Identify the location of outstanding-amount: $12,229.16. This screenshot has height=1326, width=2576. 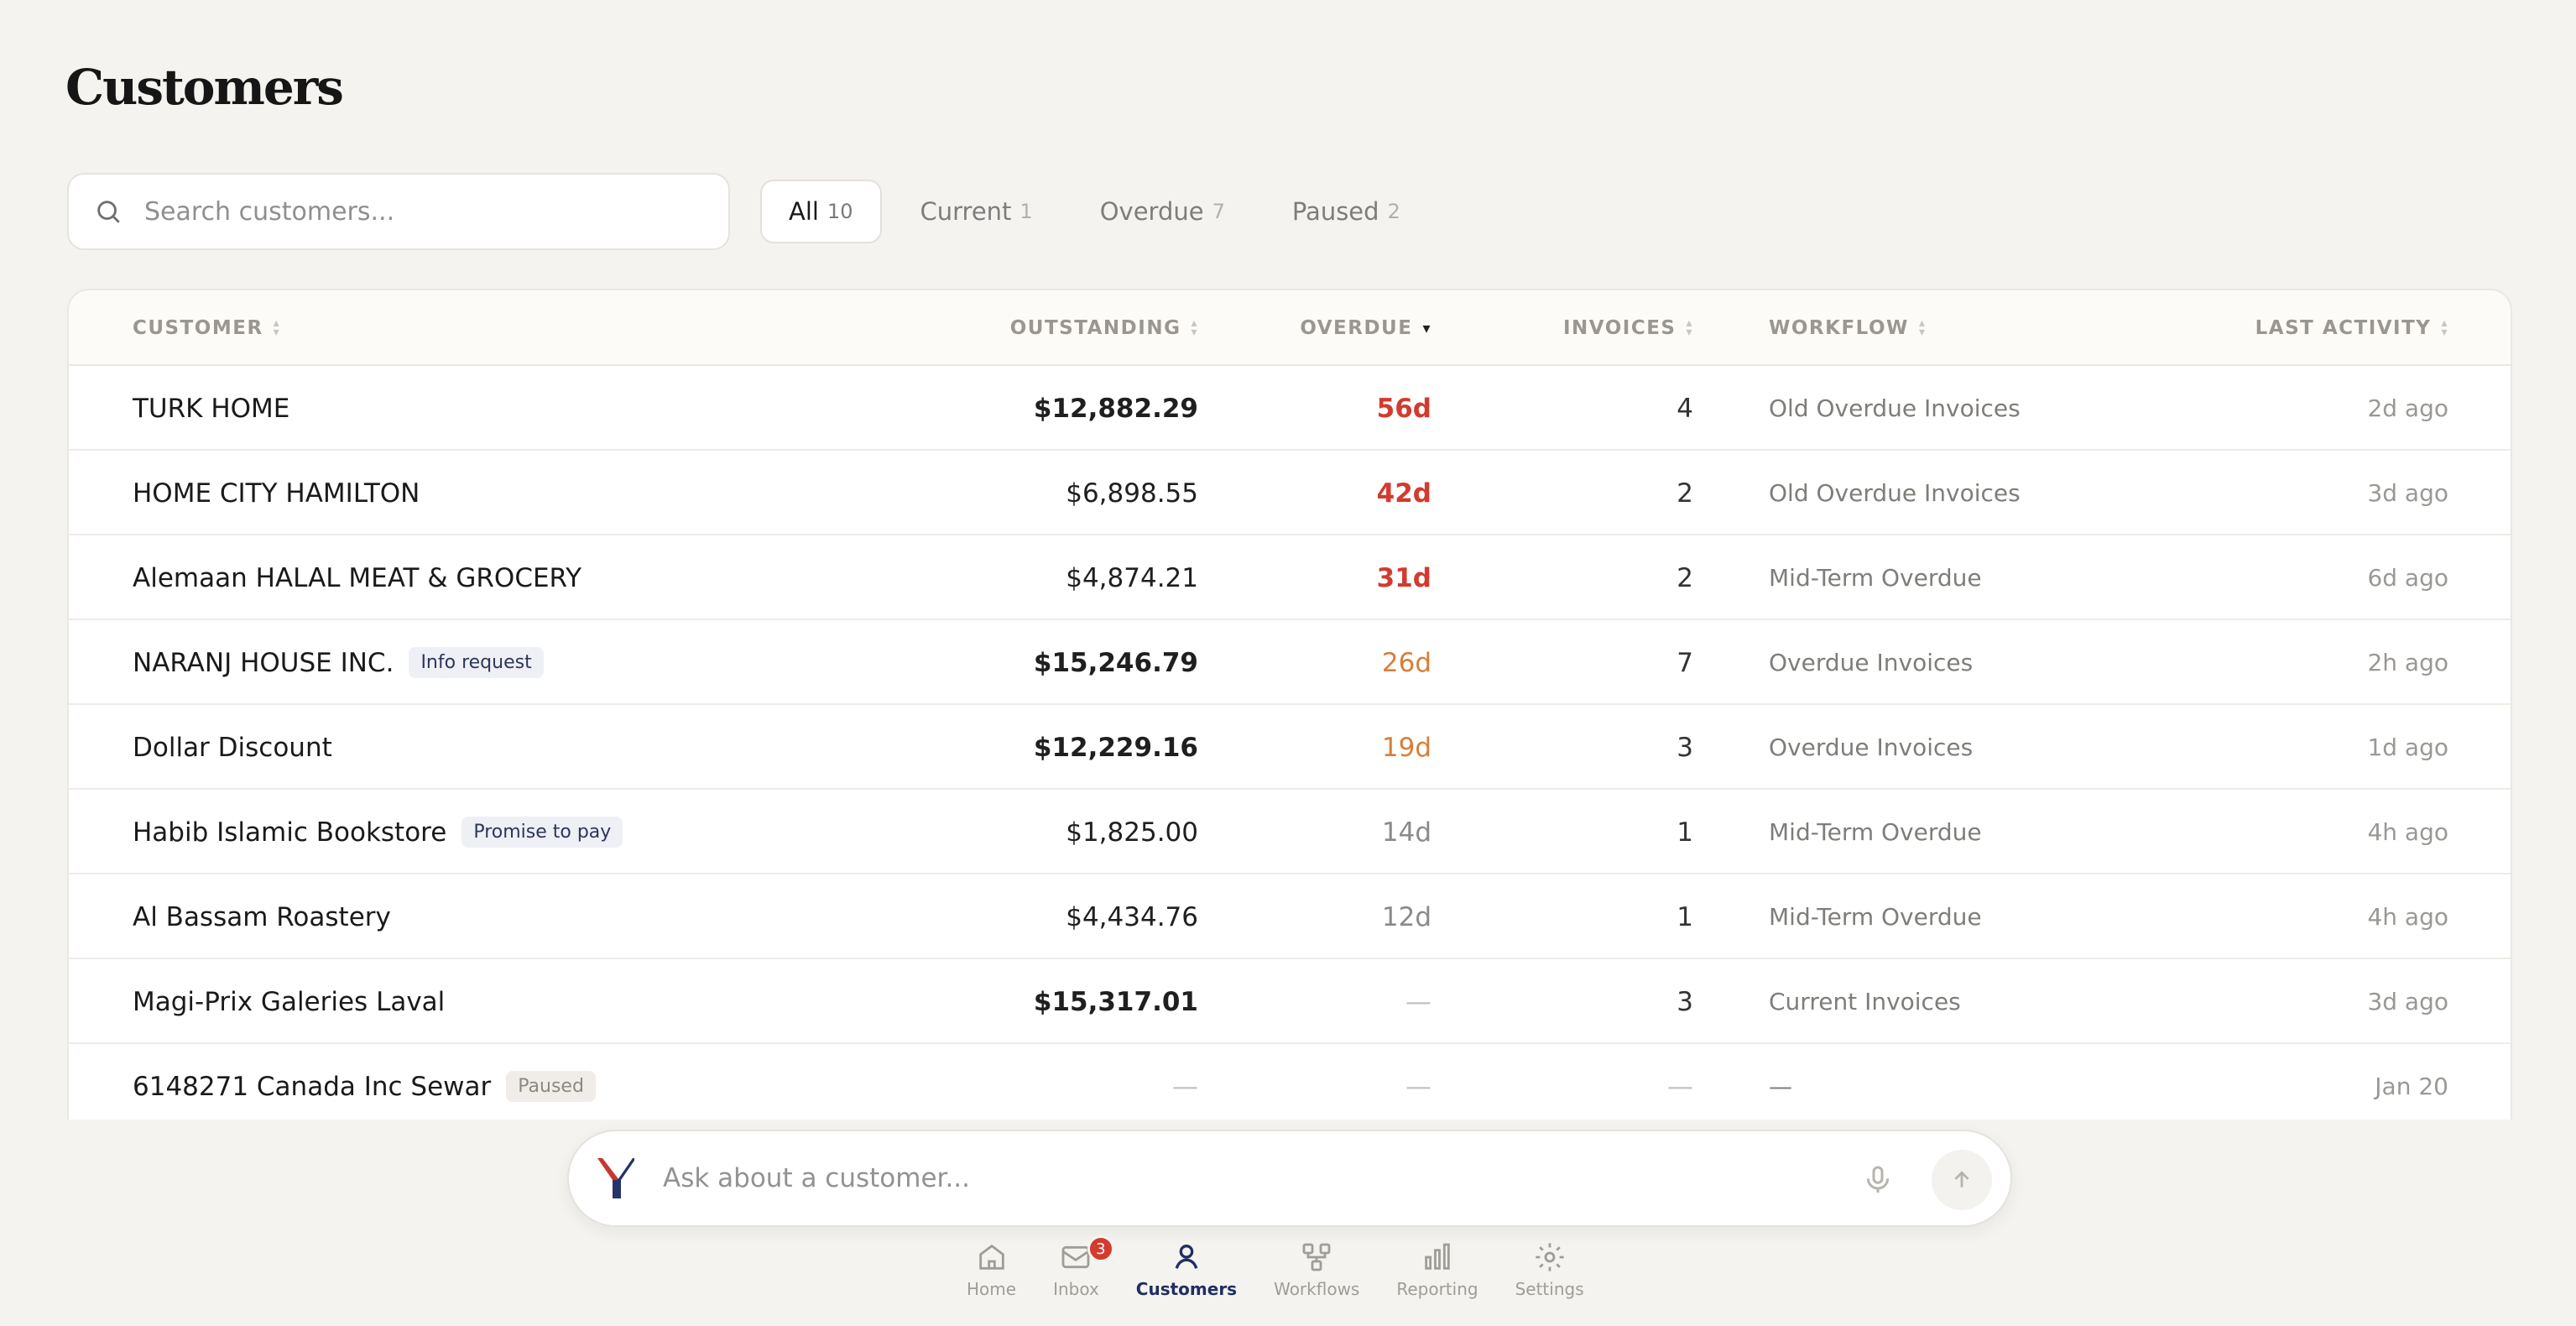
(1115, 747).